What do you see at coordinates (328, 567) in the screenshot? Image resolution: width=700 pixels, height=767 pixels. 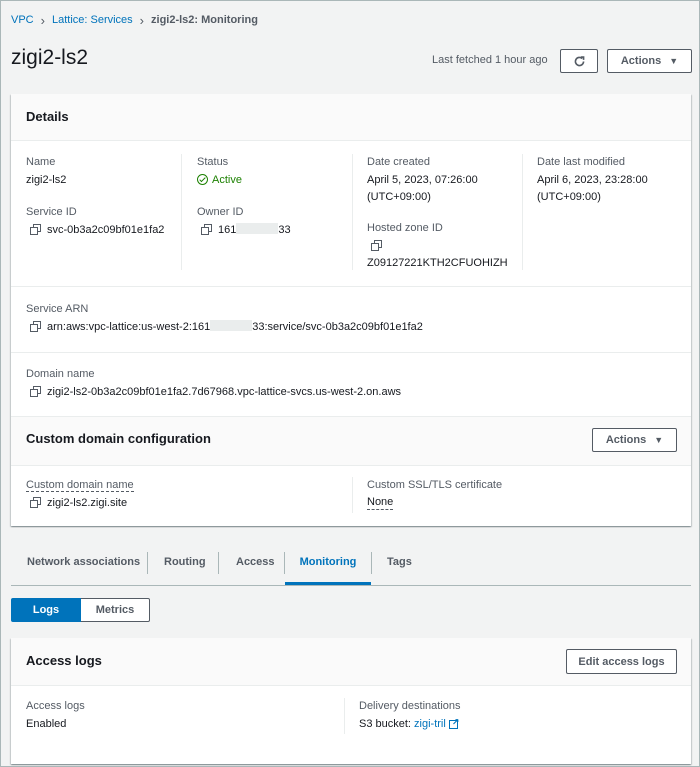 I see `tab-monitoring: Monitoring` at bounding box center [328, 567].